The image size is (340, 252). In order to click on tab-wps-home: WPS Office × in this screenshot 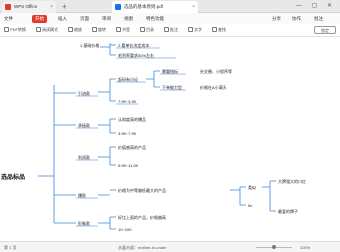, I will do `click(29, 7)`.